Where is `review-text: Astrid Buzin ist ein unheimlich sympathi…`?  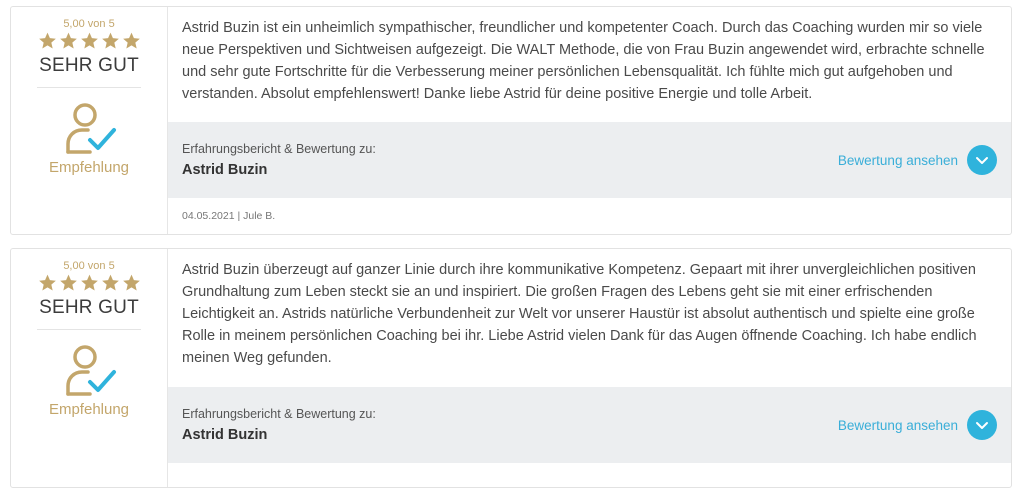
review-text: Astrid Buzin ist ein unheimlich sympathi… is located at coordinates (583, 61).